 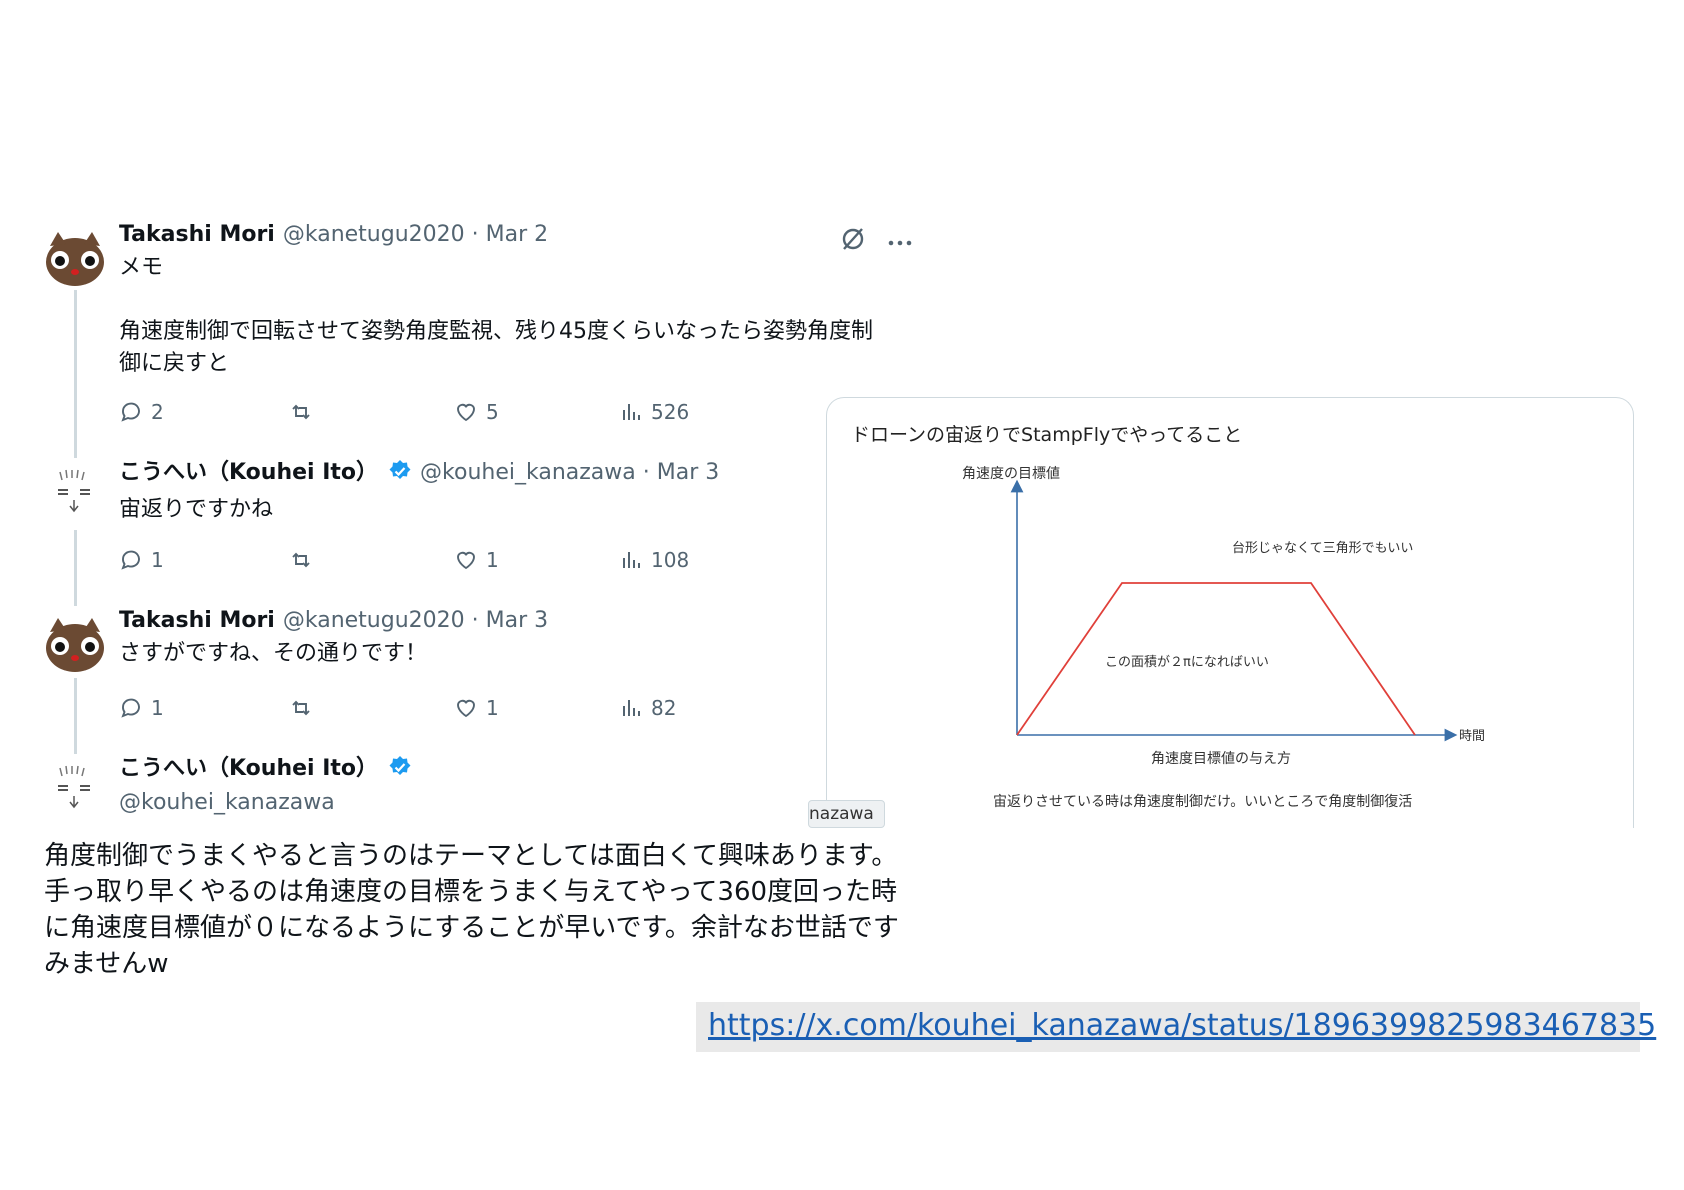 What do you see at coordinates (1187, 662) in the screenshot?
I see `note-area: この面積が２πになればいい` at bounding box center [1187, 662].